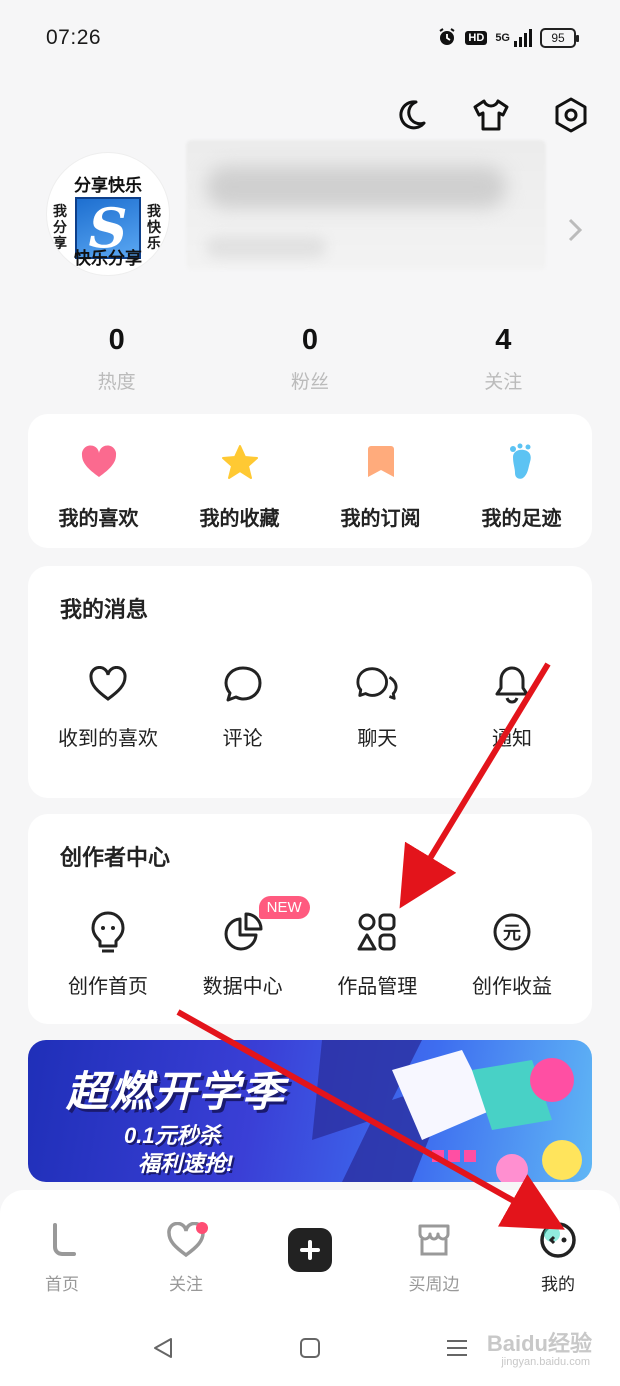  What do you see at coordinates (108, 684) in the screenshot?
I see `heart-outline-icon` at bounding box center [108, 684].